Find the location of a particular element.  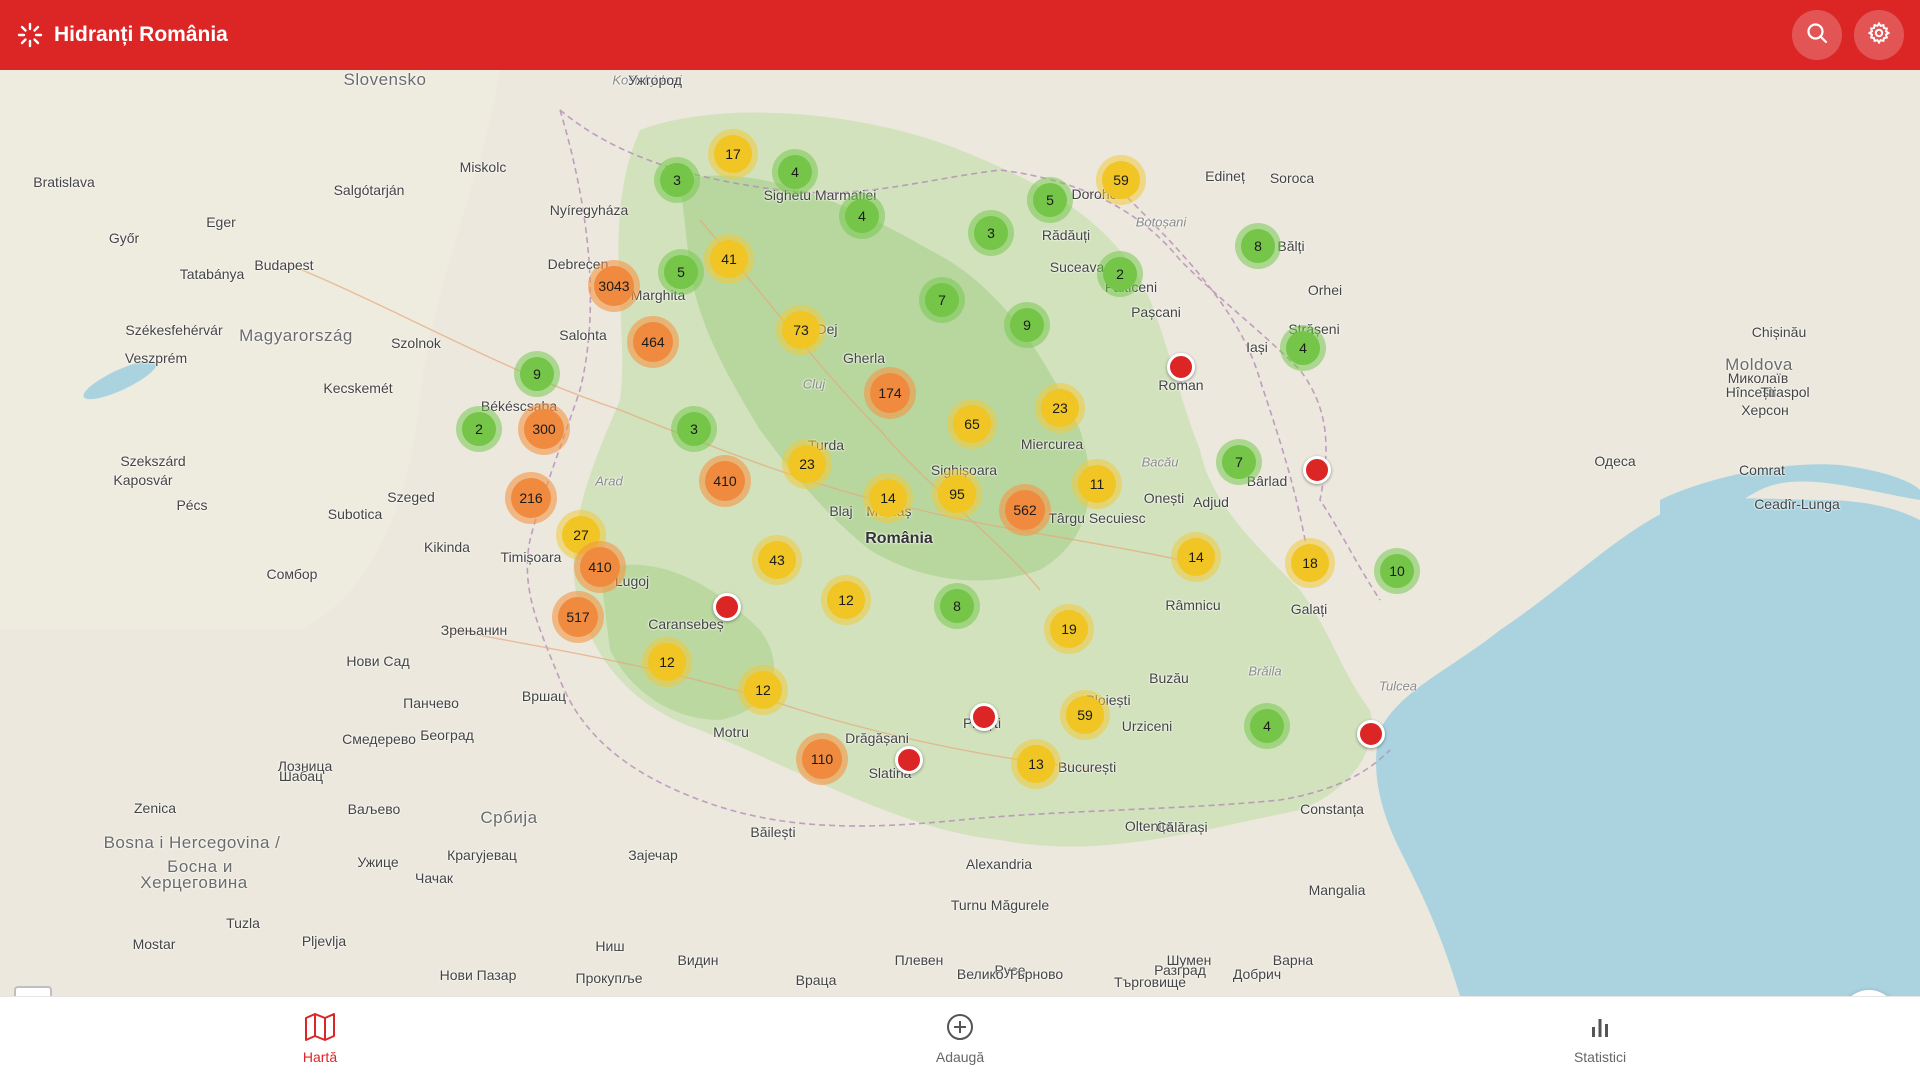

gear-icon is located at coordinates (1879, 35).